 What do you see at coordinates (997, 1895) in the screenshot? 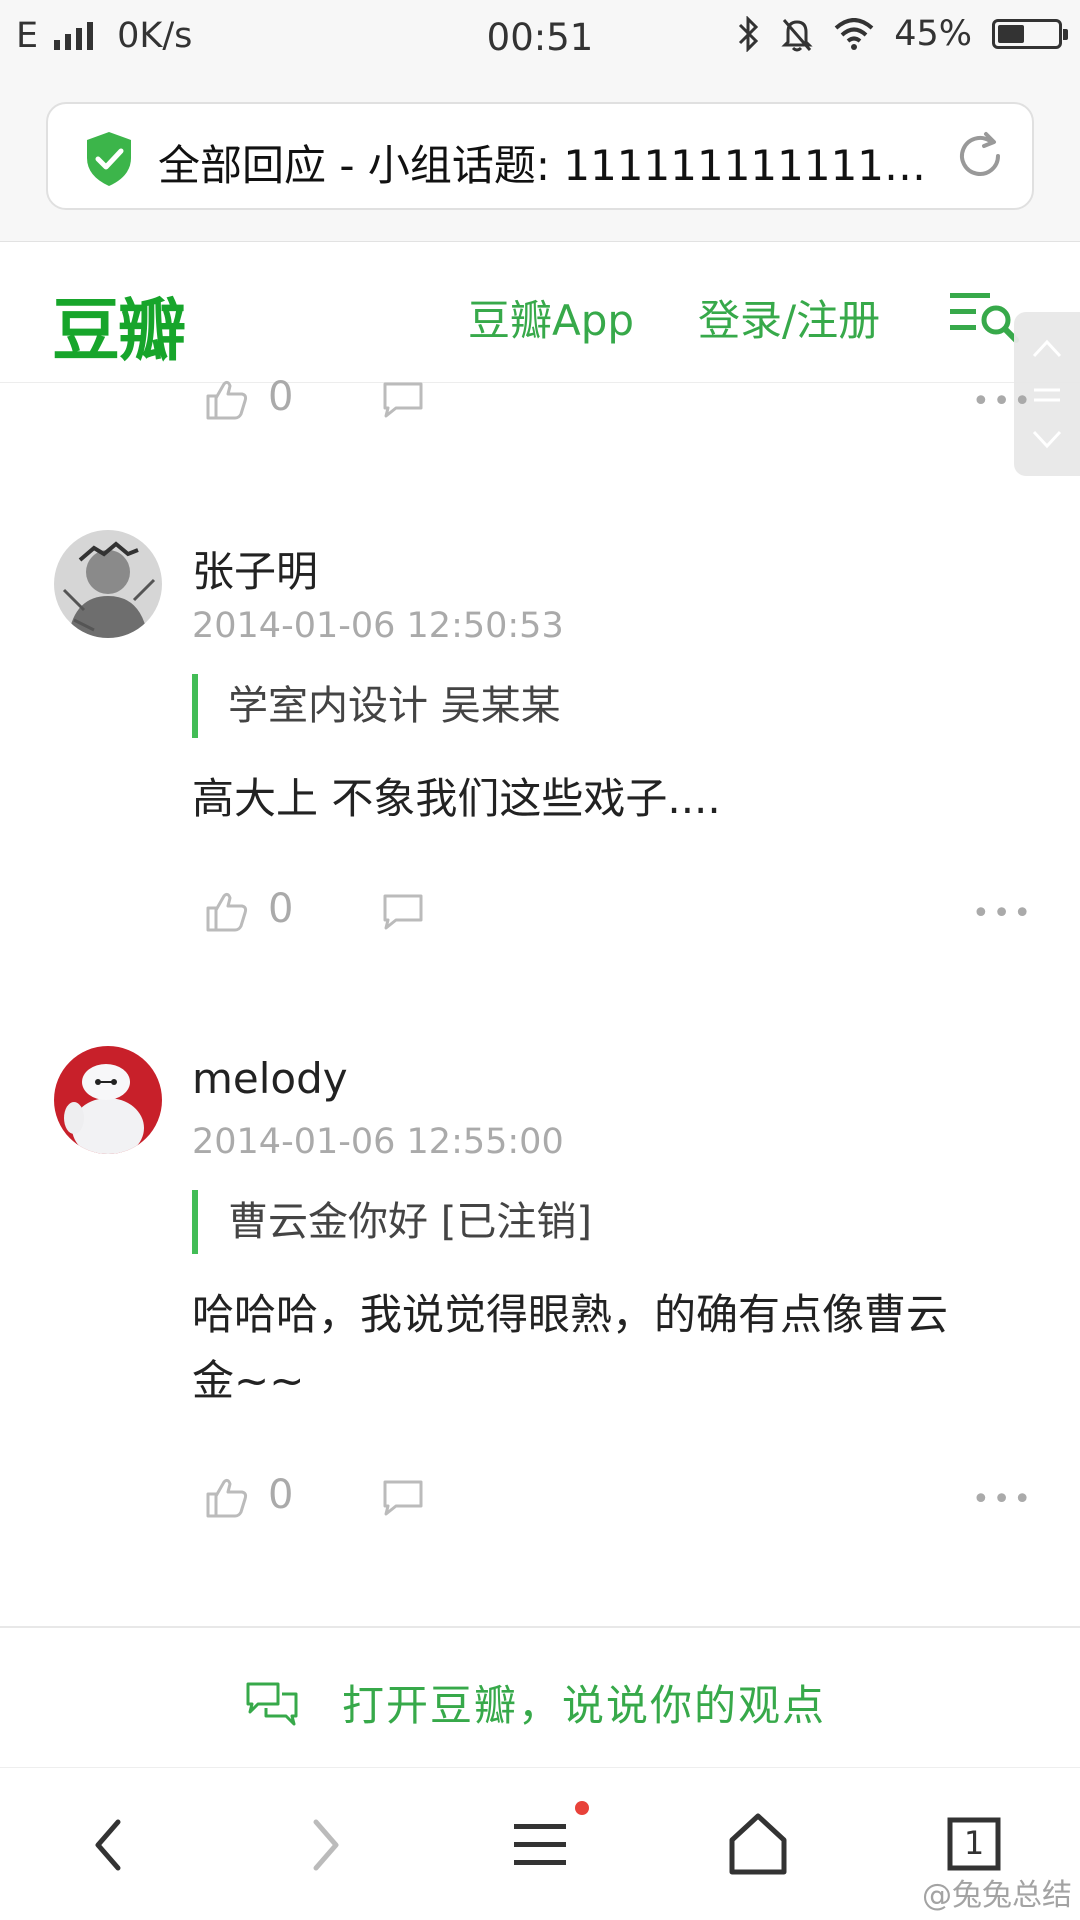
I see `watermark: @兔兔总结` at bounding box center [997, 1895].